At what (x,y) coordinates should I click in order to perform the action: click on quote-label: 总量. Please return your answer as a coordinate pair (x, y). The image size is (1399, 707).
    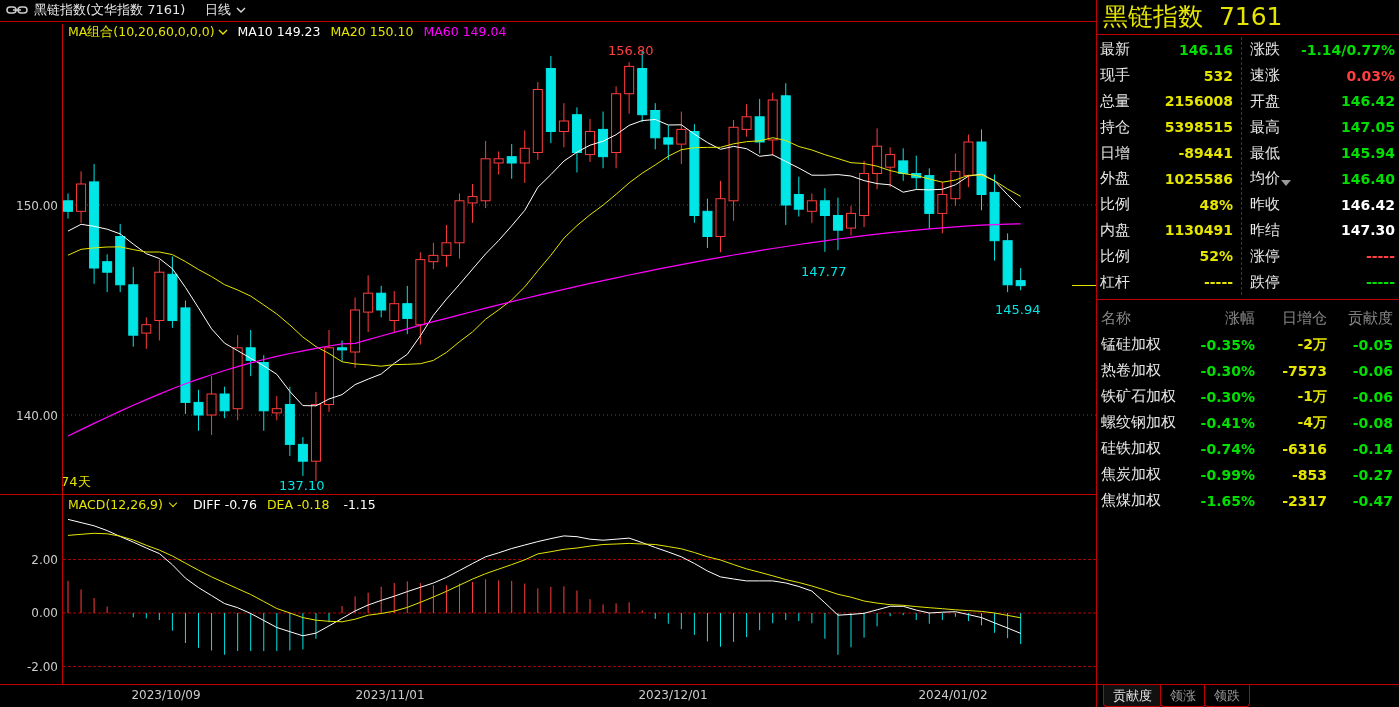
    Looking at the image, I should click on (1115, 101).